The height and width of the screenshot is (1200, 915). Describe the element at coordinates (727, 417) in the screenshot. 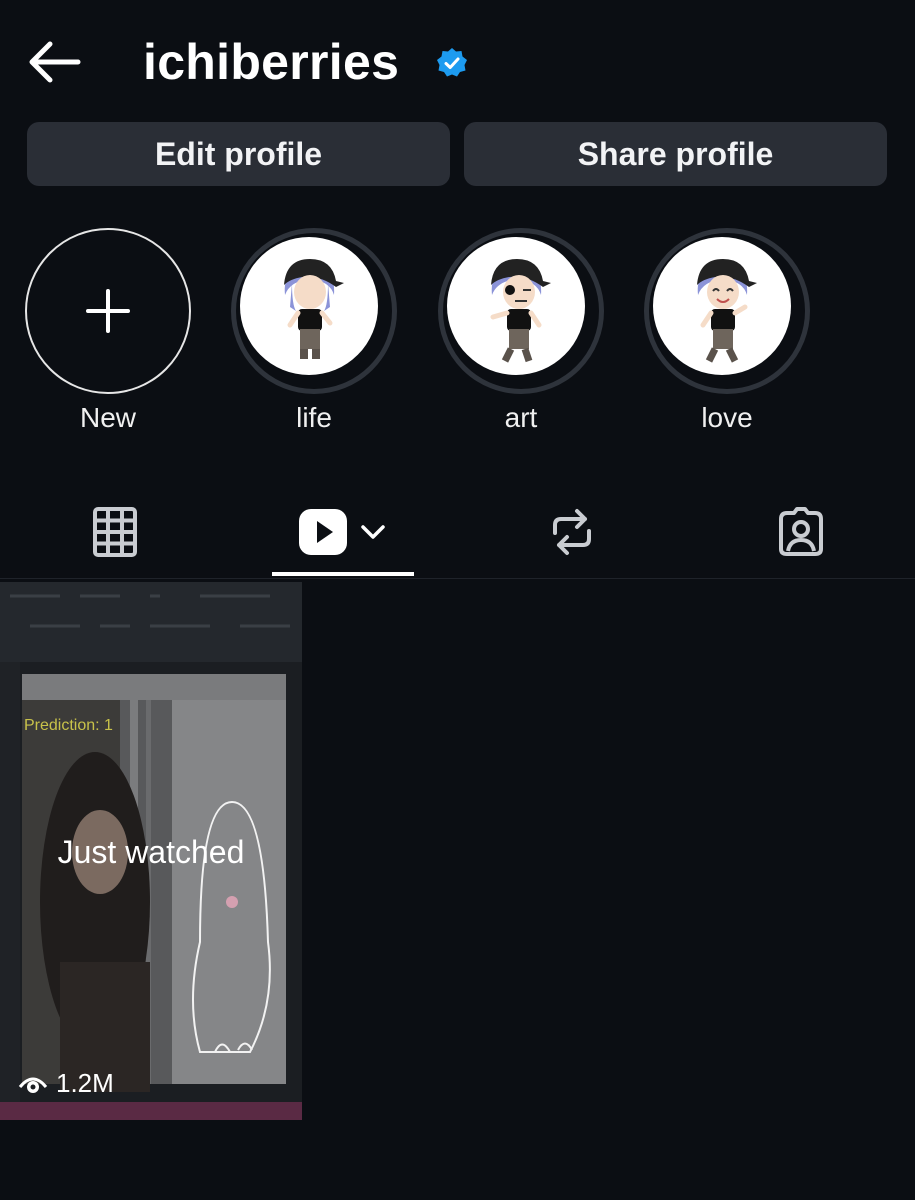

I see `highlight-label: love` at that location.